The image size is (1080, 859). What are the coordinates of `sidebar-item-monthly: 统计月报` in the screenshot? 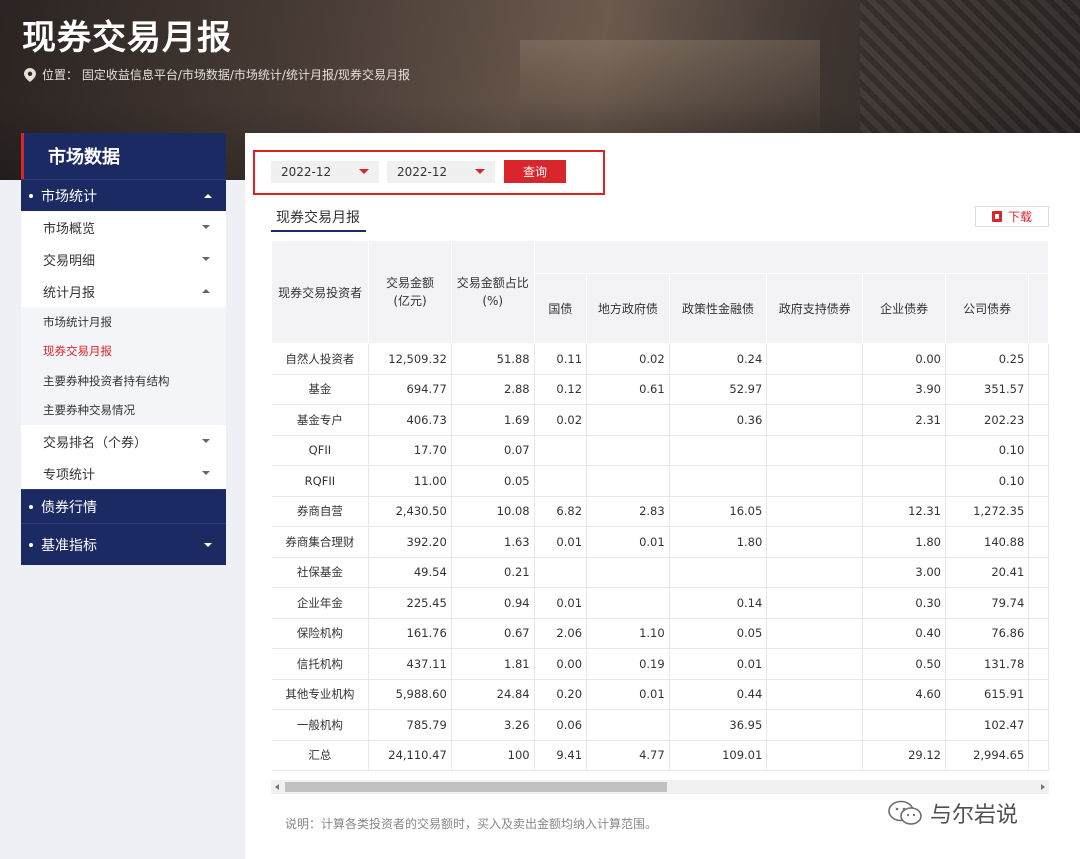 It's located at (123, 291).